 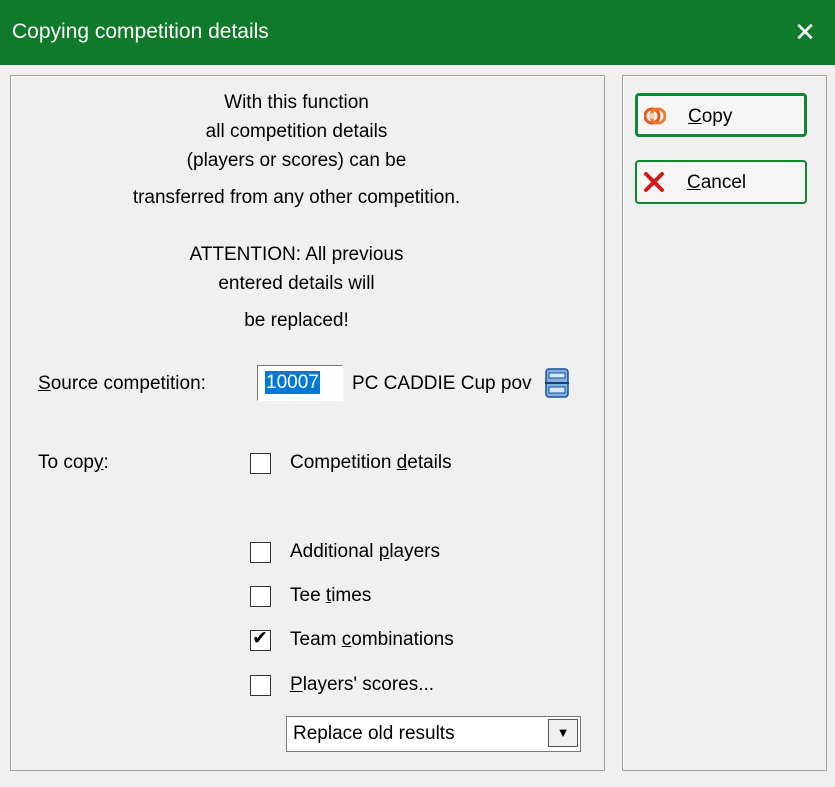 What do you see at coordinates (374, 733) in the screenshot?
I see `results-mode-value: Replace old results` at bounding box center [374, 733].